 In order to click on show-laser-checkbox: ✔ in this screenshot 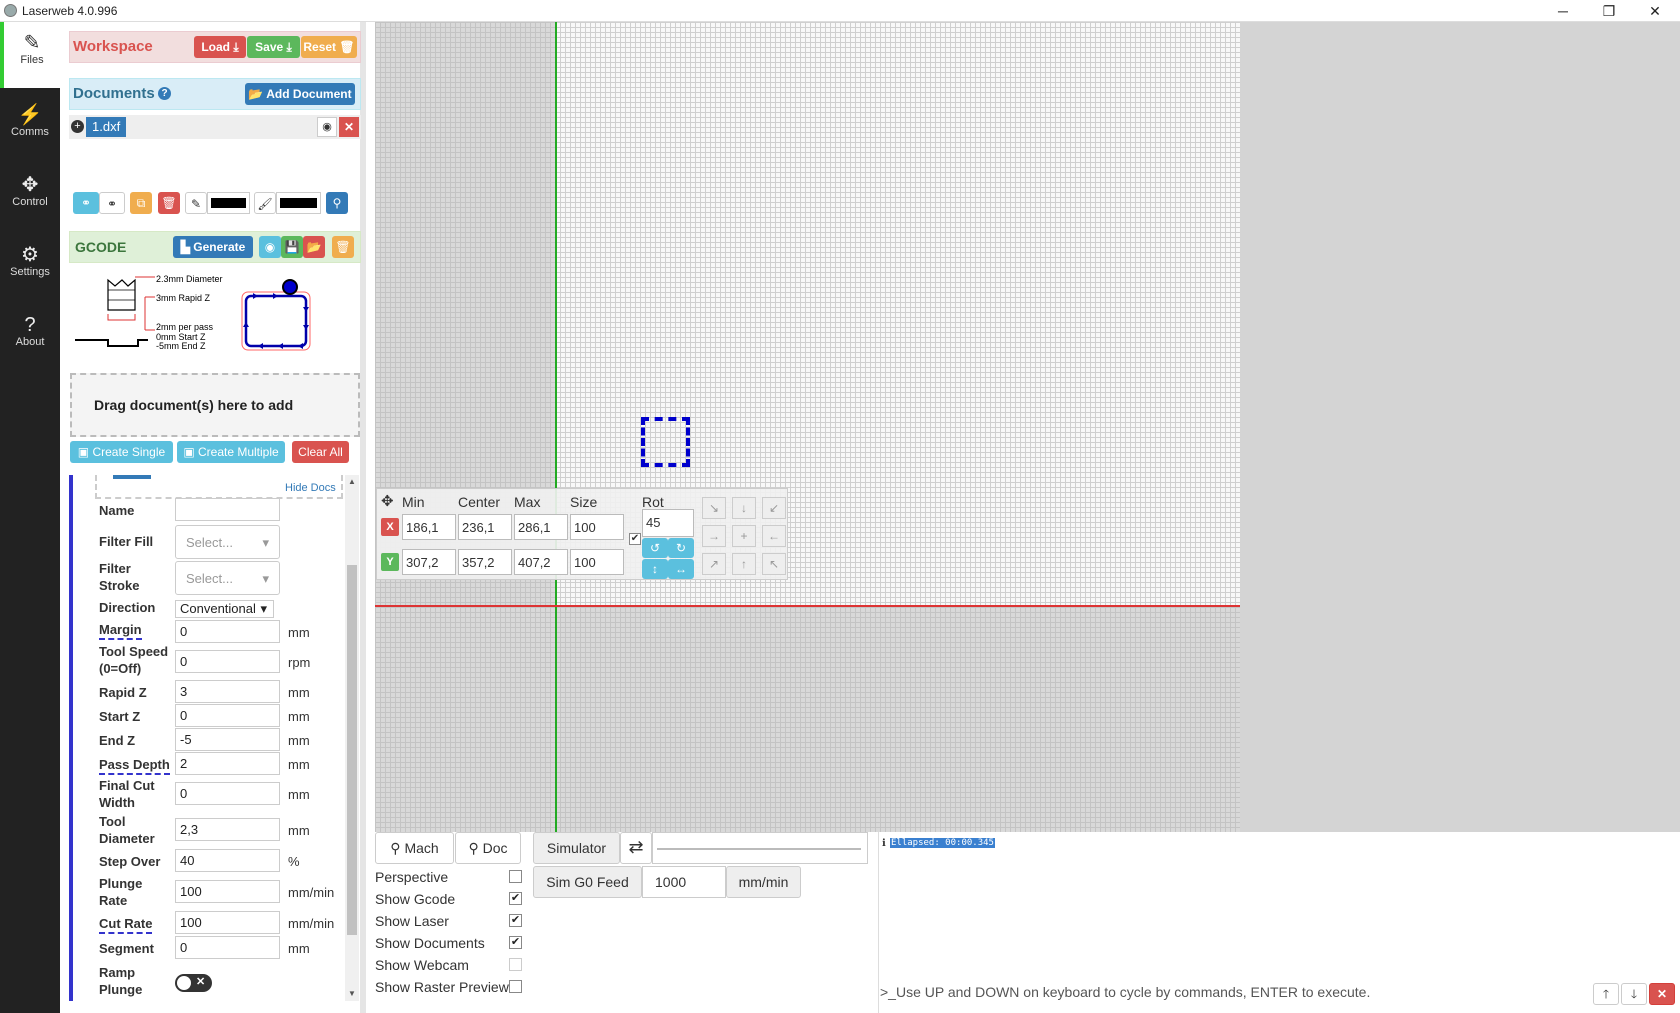, I will do `click(515, 920)`.